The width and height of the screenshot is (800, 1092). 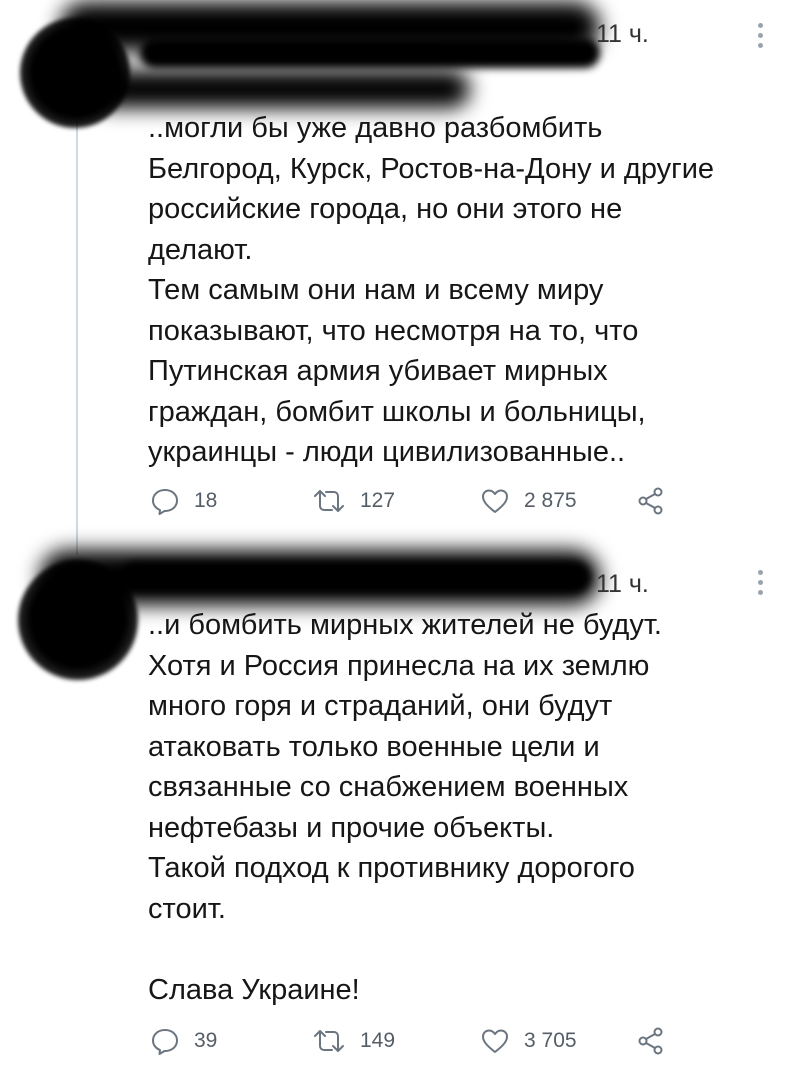 I want to click on like-button: 3 705, so click(x=528, y=1041).